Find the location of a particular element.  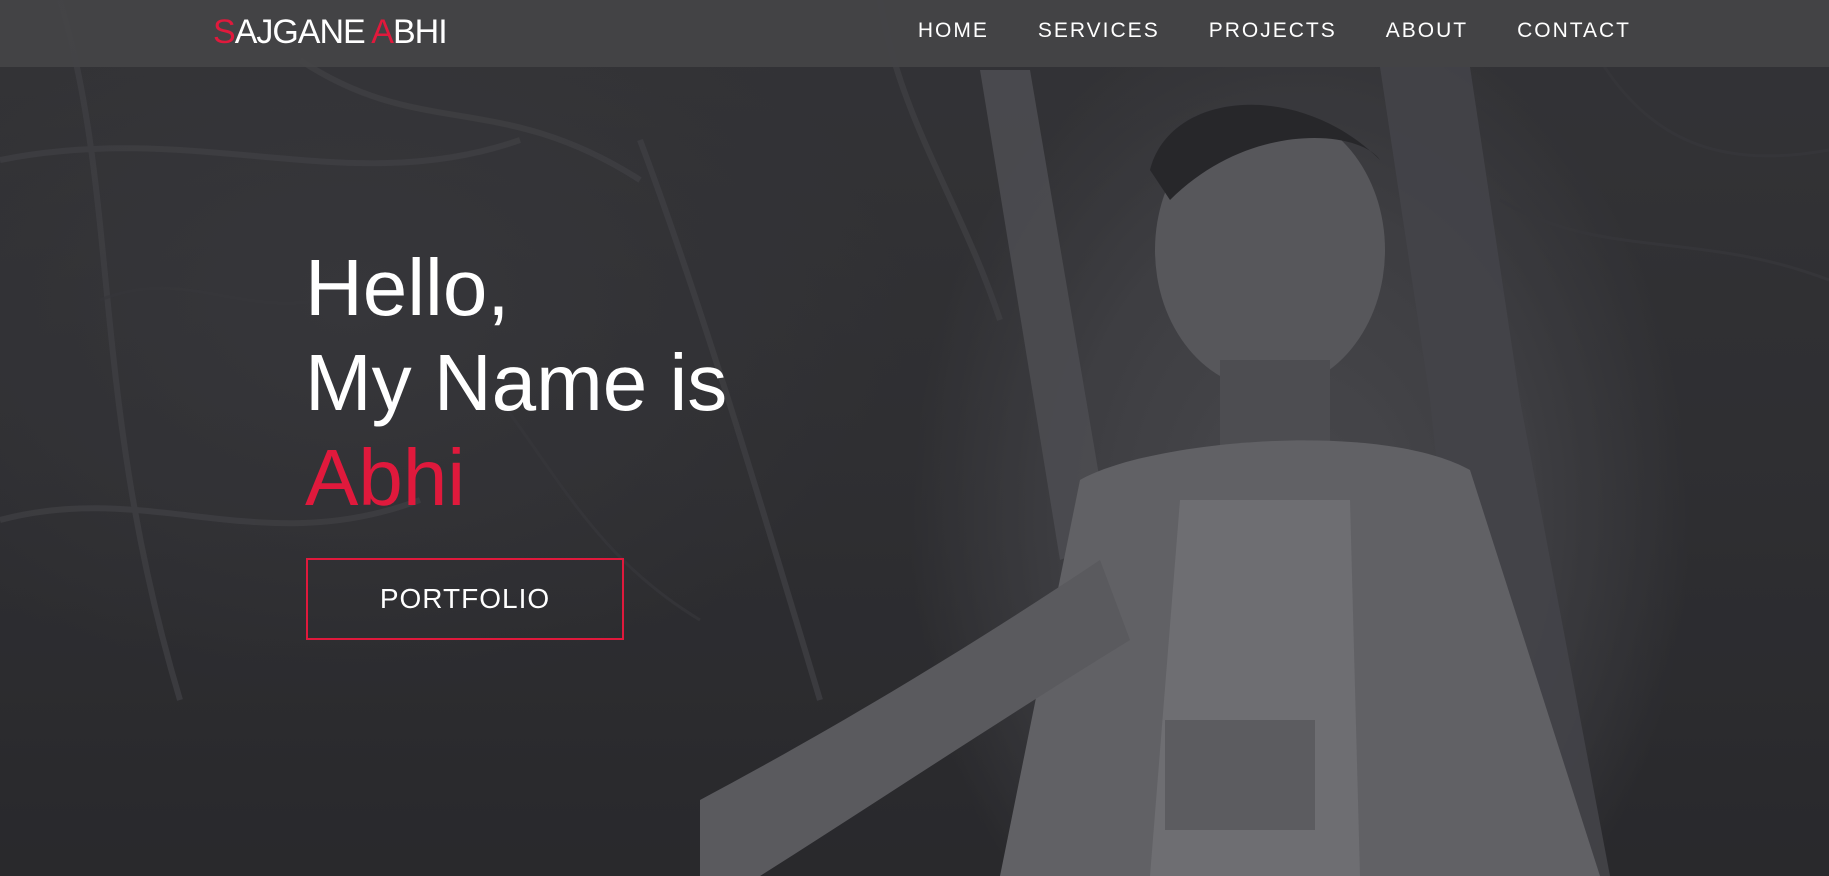

portfolio-button: PORTFOLIO is located at coordinates (465, 599).